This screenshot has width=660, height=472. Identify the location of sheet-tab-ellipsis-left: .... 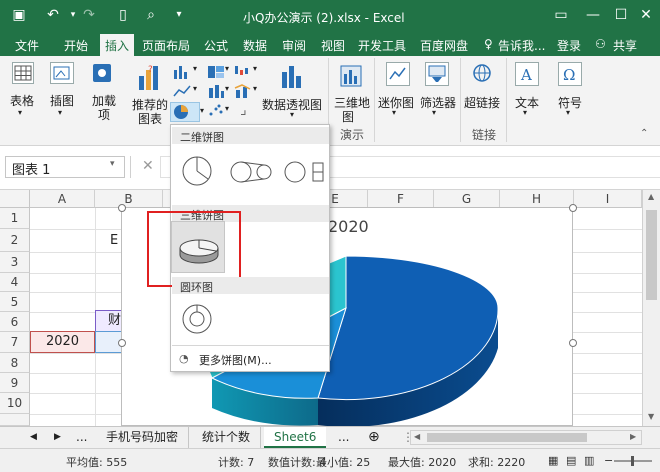
(81, 437).